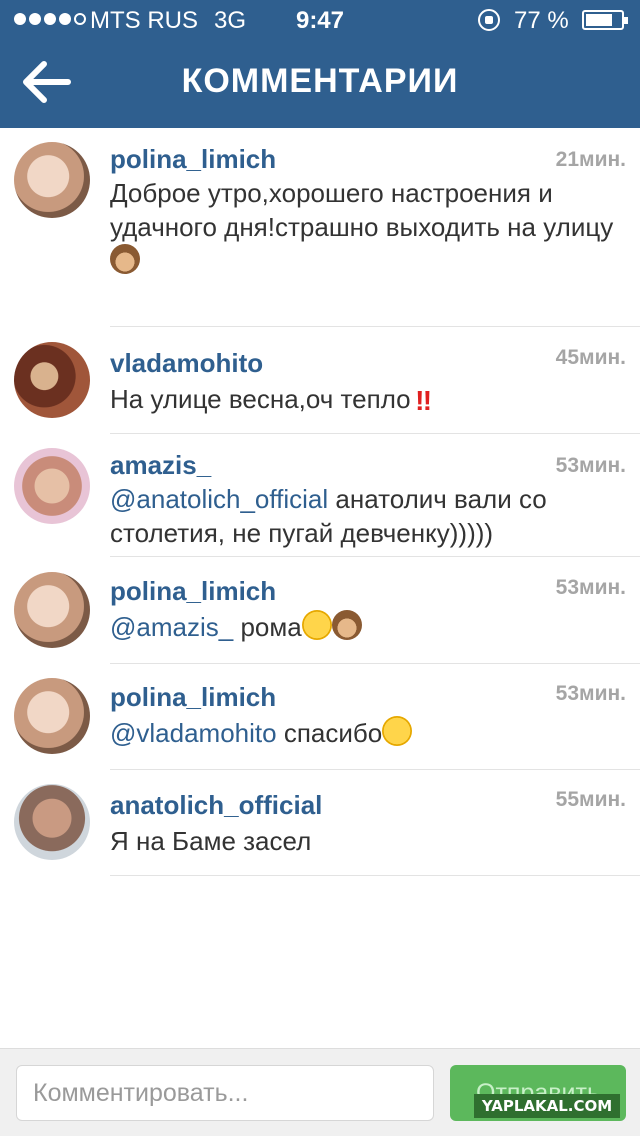 The width and height of the screenshot is (640, 1136). Describe the element at coordinates (366, 399) in the screenshot. I see `comment-text: На улице весна,оч тепло ‼` at that location.